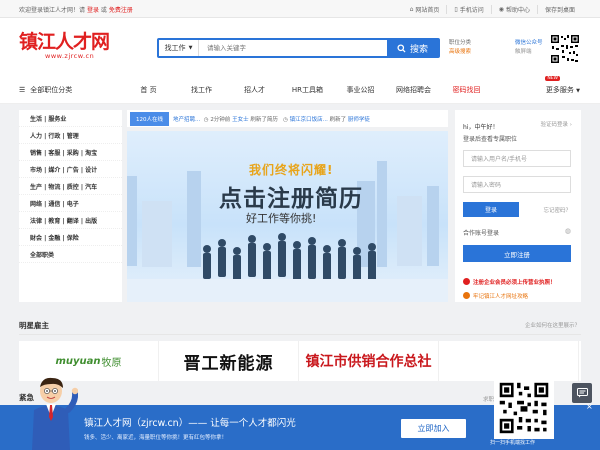  Describe the element at coordinates (291, 199) in the screenshot. I see `banner-headline: 点击注册简历` at that location.